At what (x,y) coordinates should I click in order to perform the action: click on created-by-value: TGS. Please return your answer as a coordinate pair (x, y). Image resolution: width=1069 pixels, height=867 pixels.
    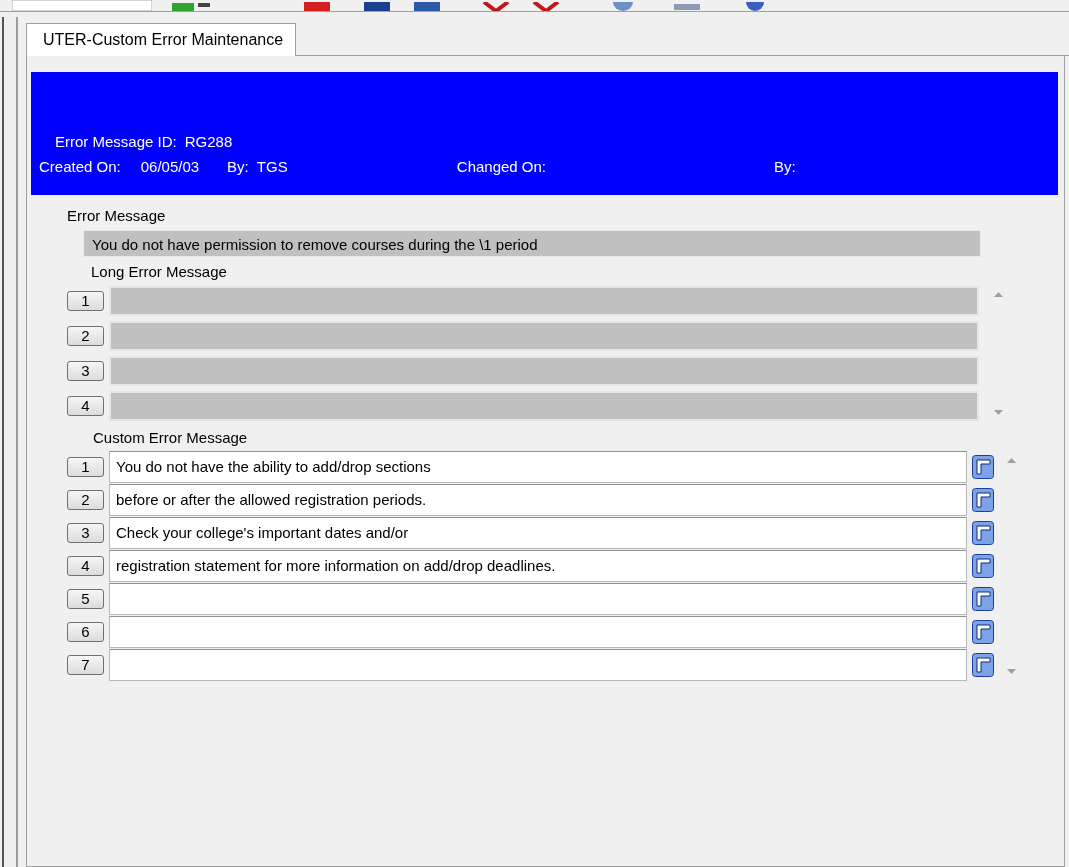
    Looking at the image, I should click on (272, 166).